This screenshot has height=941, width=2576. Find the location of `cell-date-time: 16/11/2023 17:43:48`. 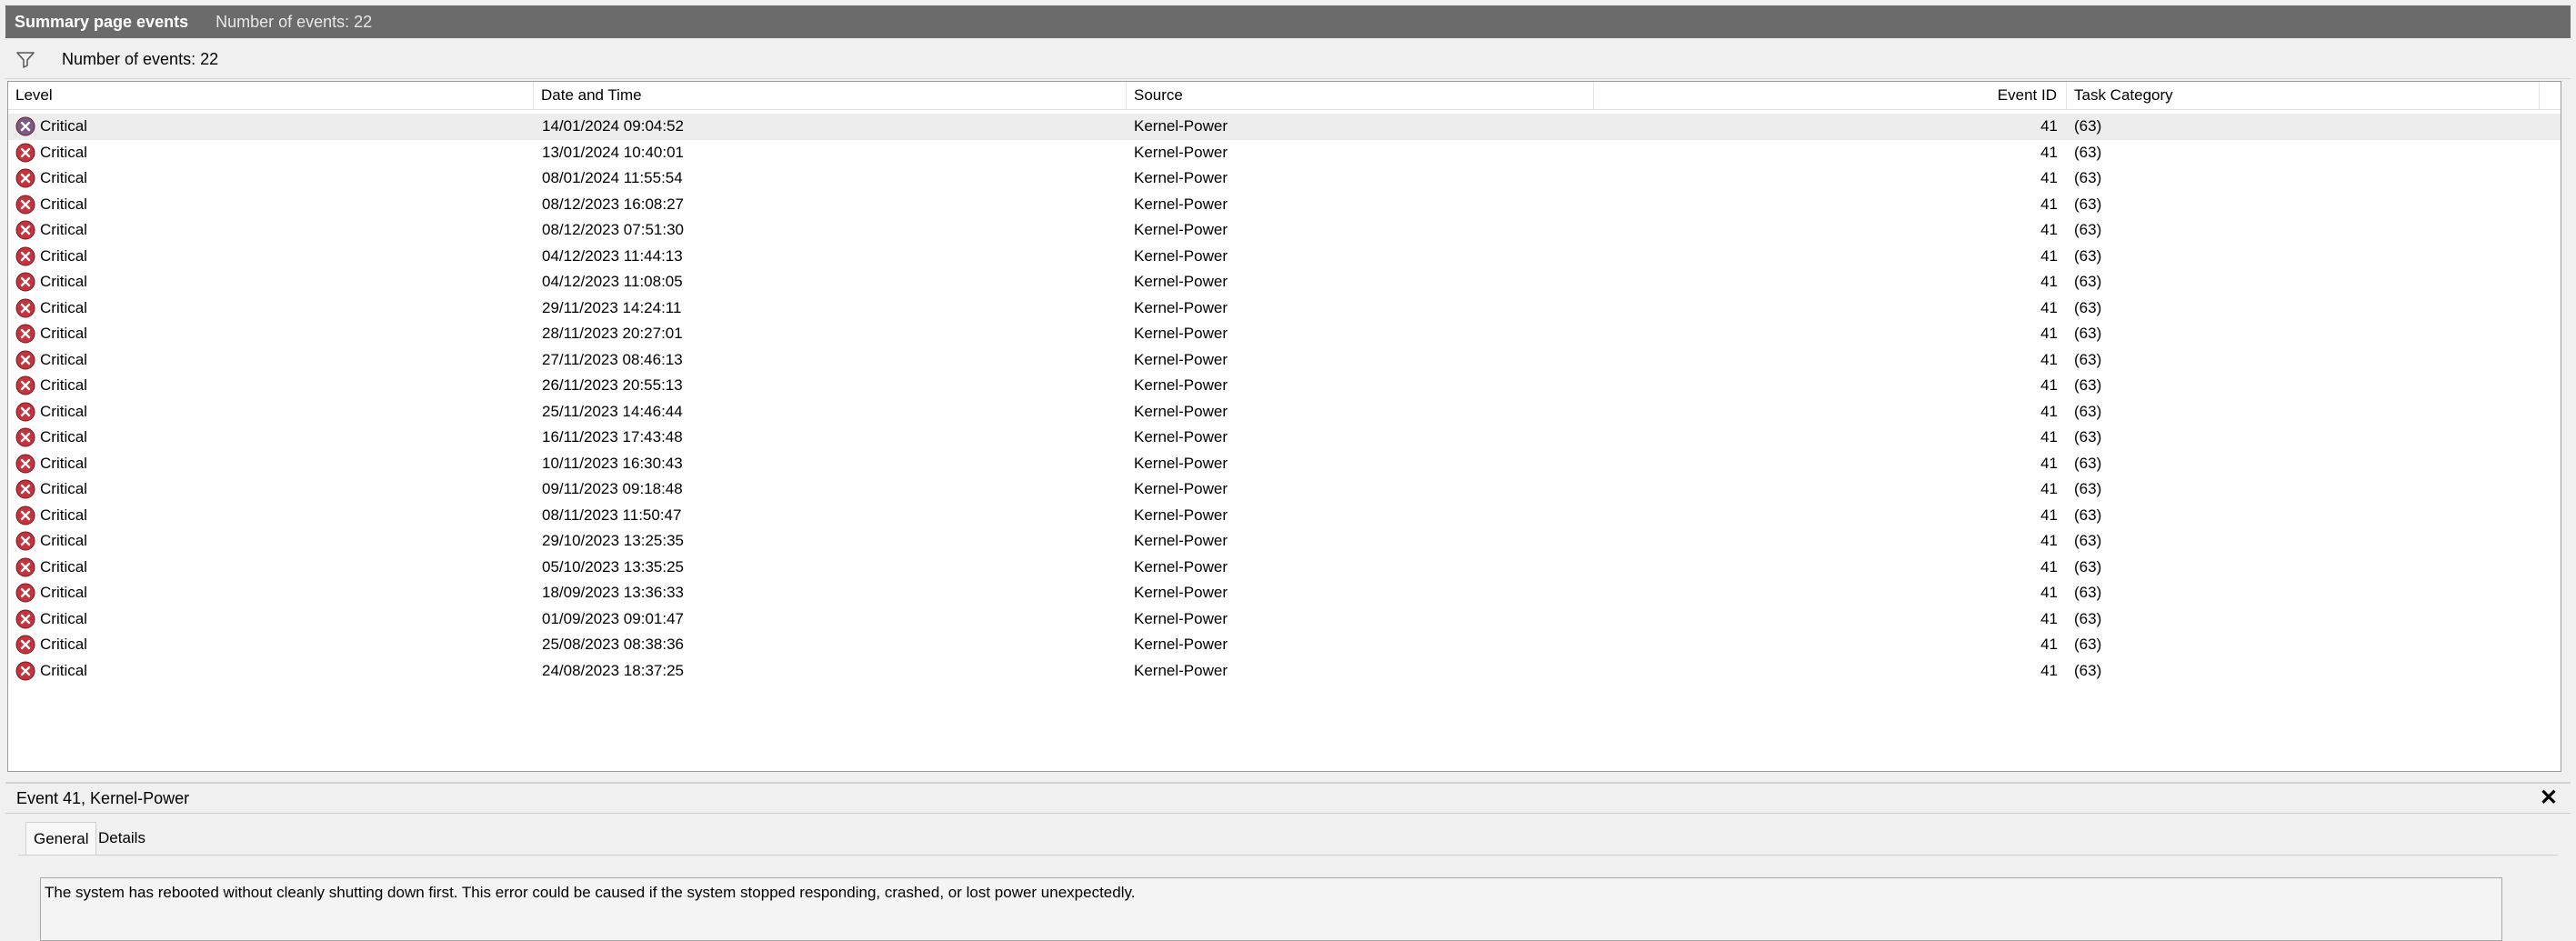

cell-date-time: 16/11/2023 17:43:48 is located at coordinates (612, 436).